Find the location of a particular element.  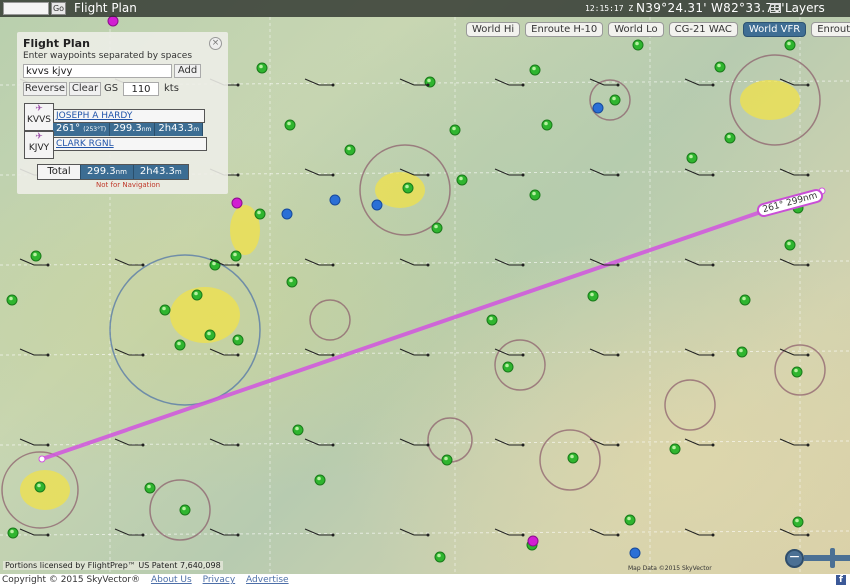

gs-label: GS is located at coordinates (111, 88).